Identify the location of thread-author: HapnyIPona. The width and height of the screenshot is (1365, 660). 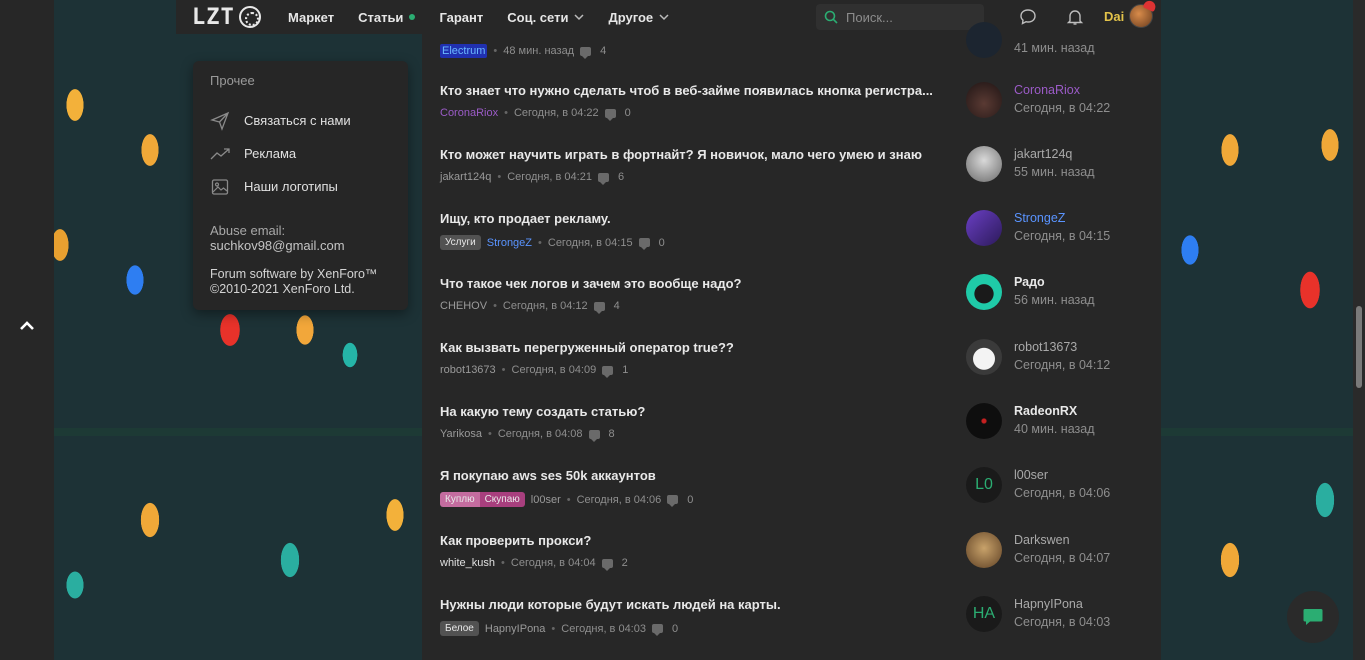
(515, 629).